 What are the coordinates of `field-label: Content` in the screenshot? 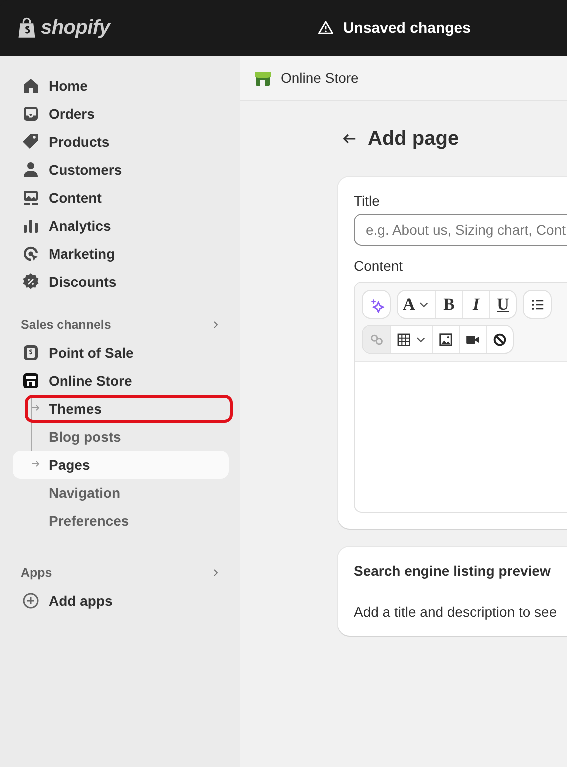 It's located at (379, 266).